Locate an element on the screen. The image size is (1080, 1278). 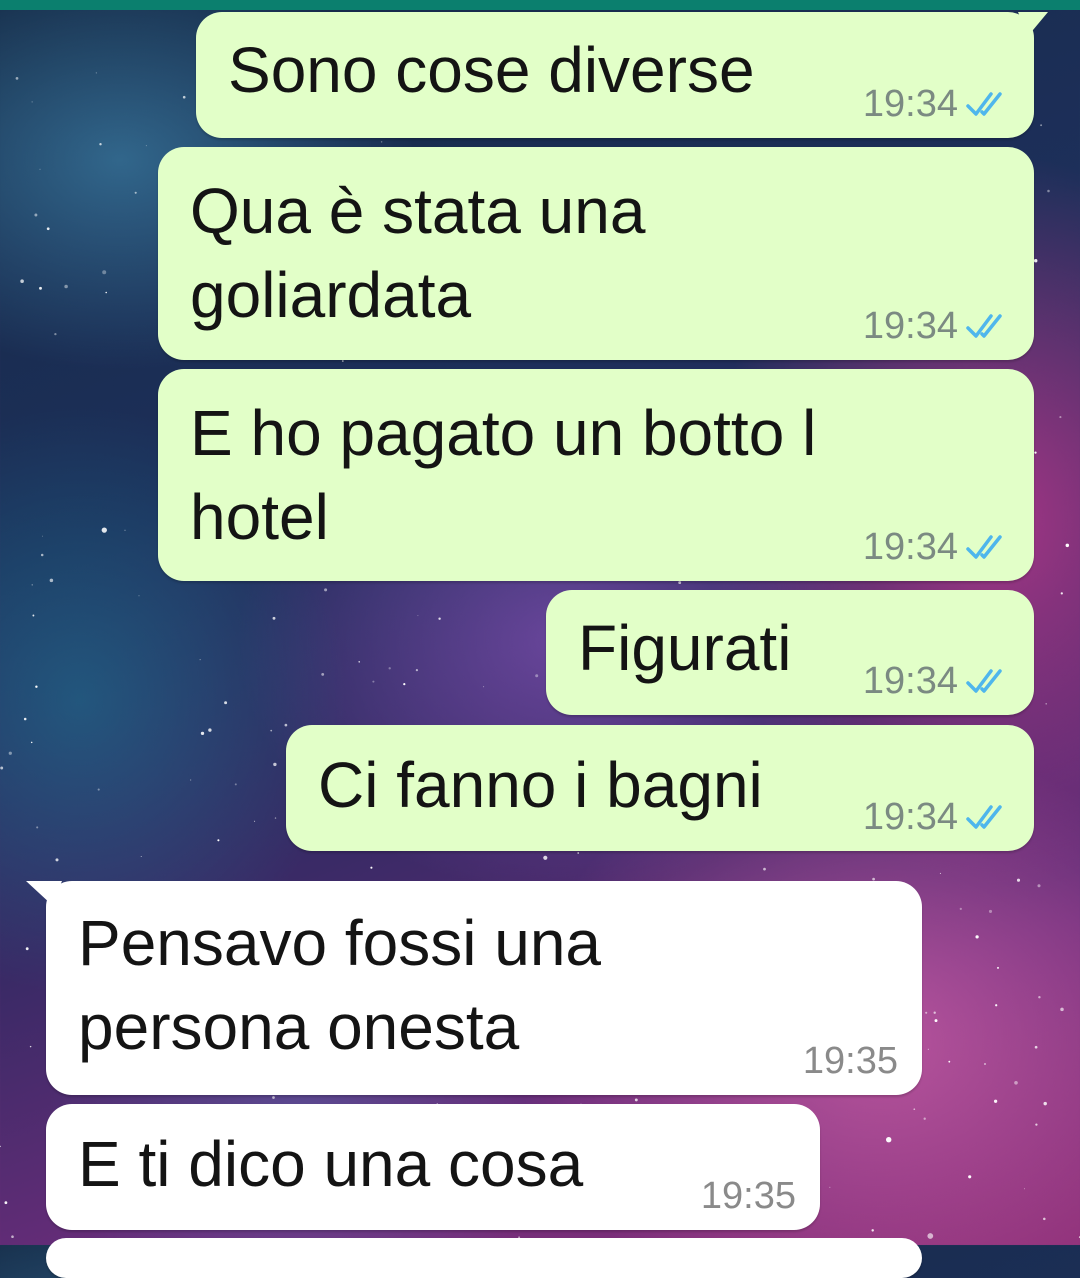
message-line: persona onesta is located at coordinates (299, 1027).